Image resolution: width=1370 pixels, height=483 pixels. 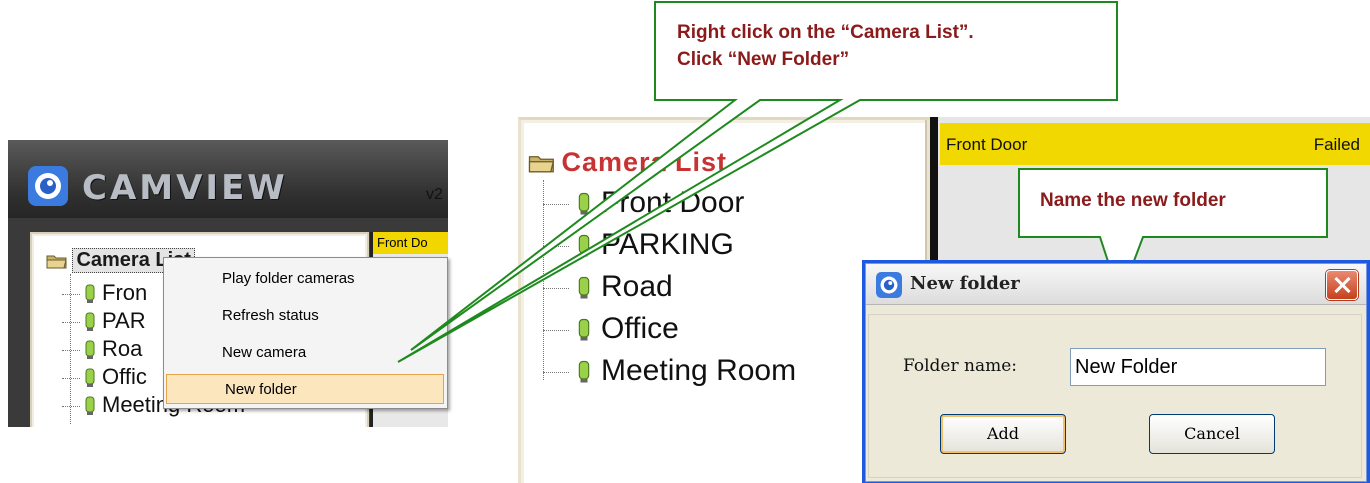 I want to click on callout-instruction-line1: Right click on the “Camera List”., so click(x=825, y=32).